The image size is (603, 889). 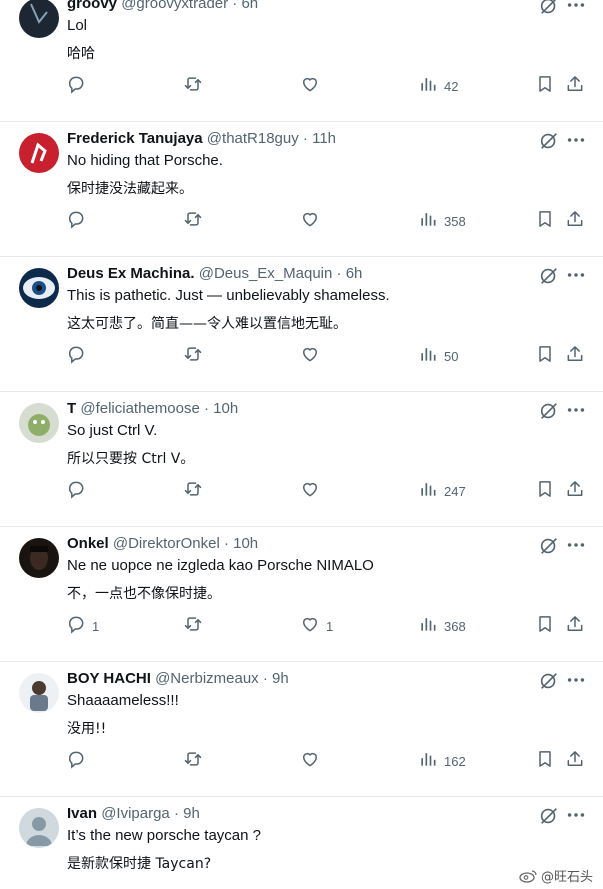 I want to click on like-button: 1, so click(x=316, y=626).